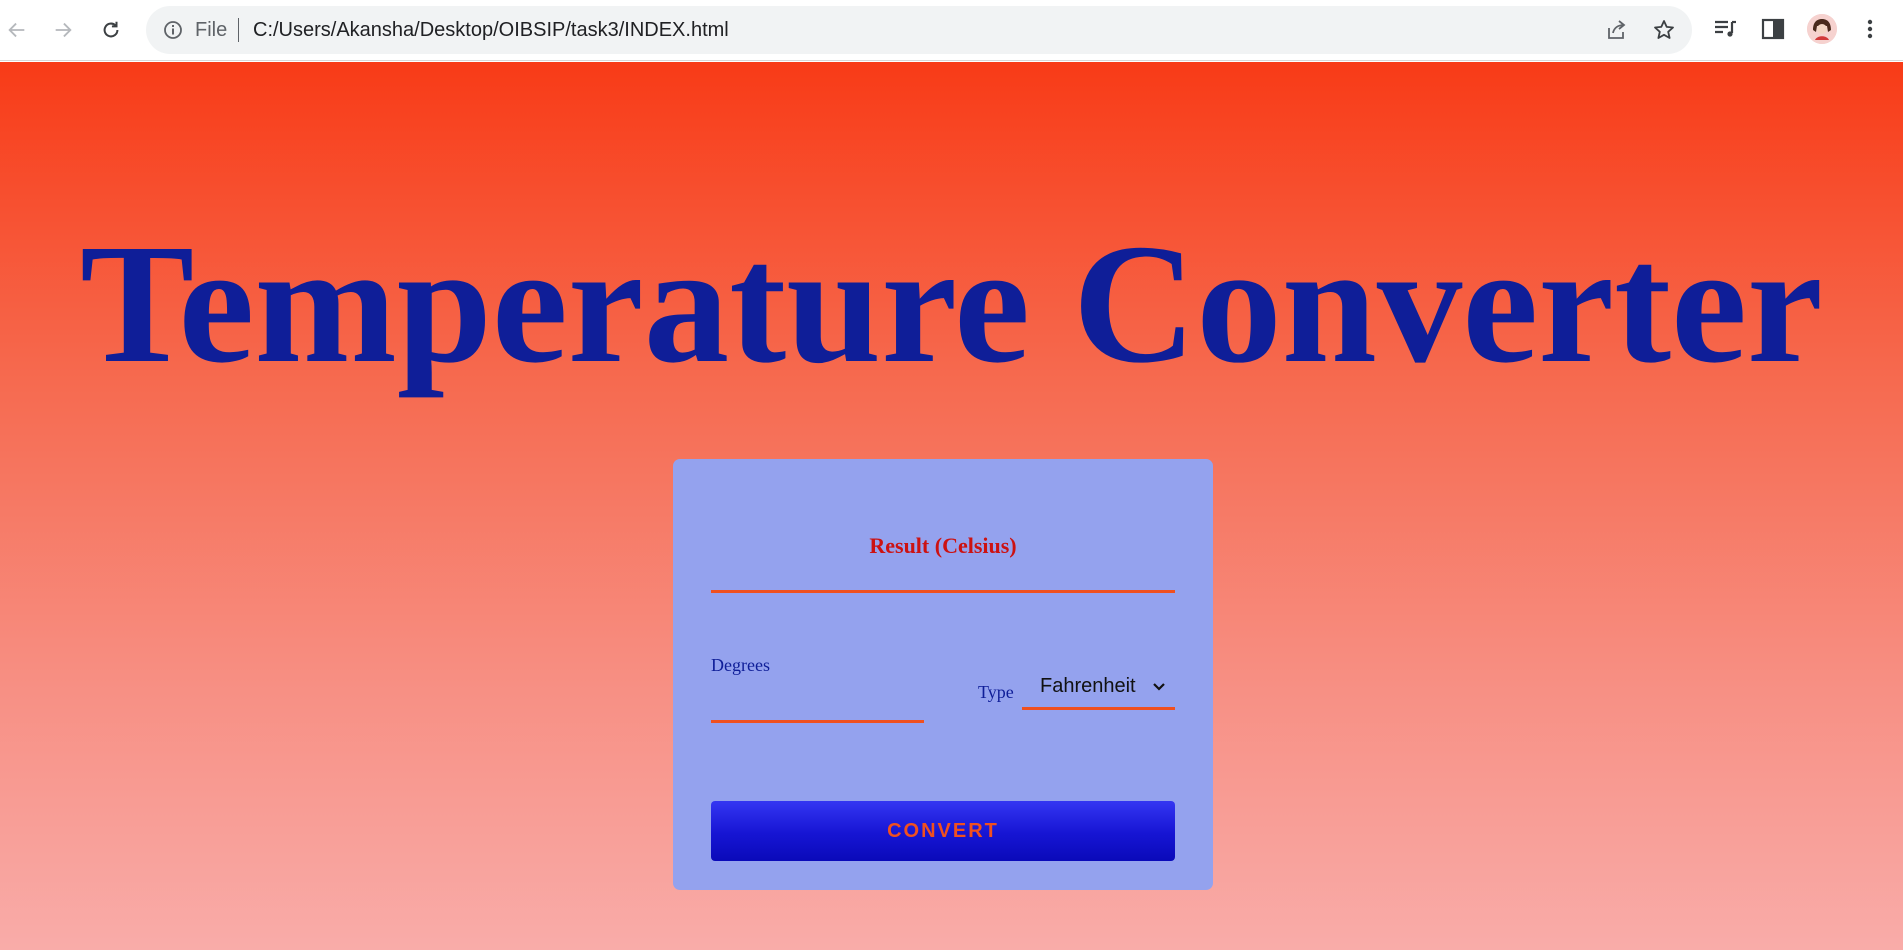  I want to click on forward-arrow-icon, so click(63, 30).